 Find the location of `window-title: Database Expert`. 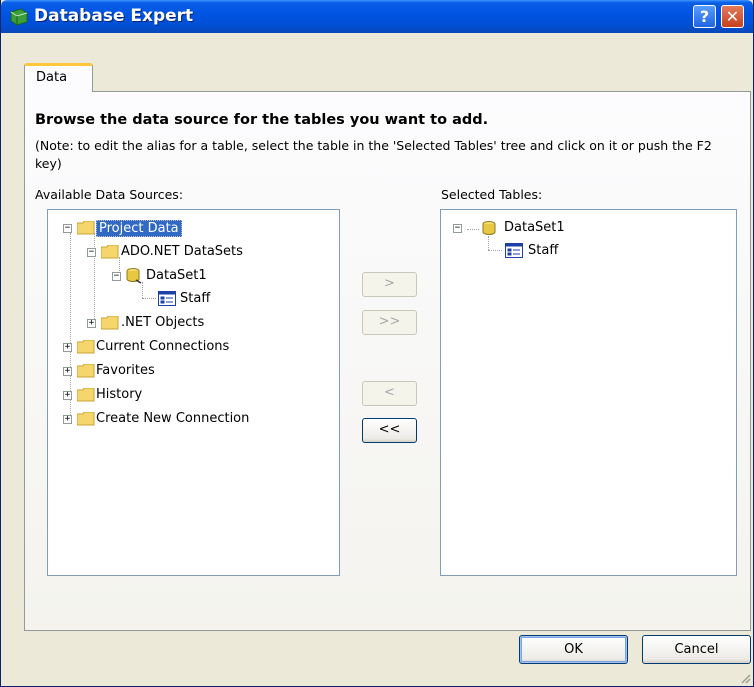

window-title: Database Expert is located at coordinates (114, 16).